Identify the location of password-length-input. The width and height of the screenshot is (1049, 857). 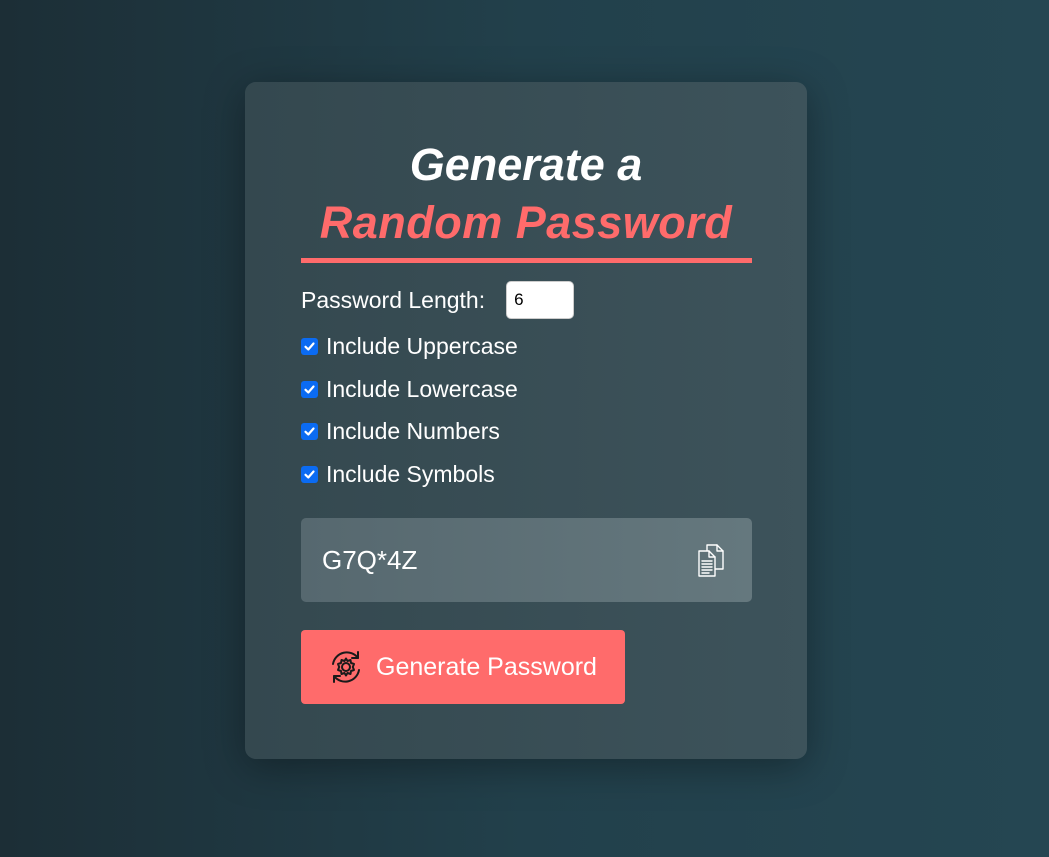
(540, 300).